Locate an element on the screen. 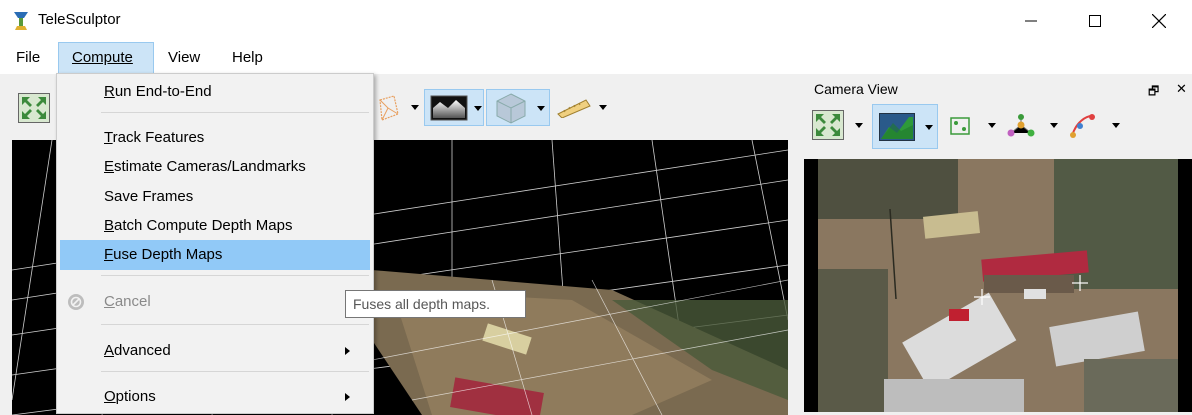 Image resolution: width=1192 pixels, height=415 pixels. depth-map-dropdown-arrow is located at coordinates (478, 108).